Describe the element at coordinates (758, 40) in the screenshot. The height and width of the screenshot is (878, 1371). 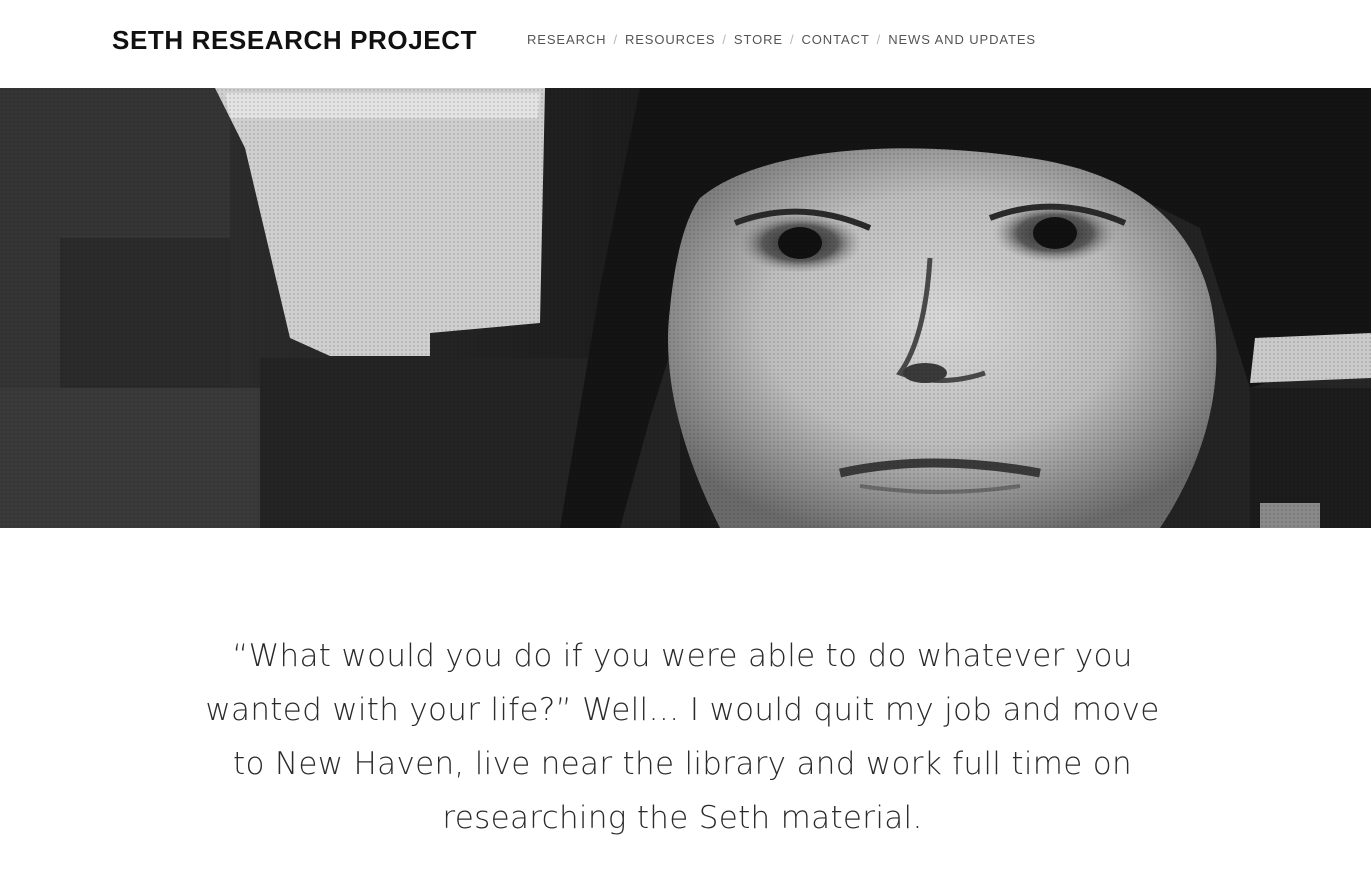
I see `nav-store-link: STORE` at that location.